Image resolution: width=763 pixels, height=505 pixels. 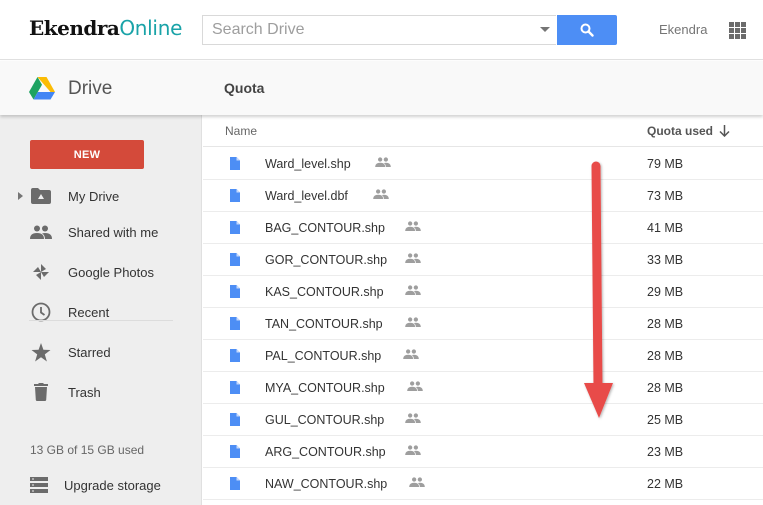 I want to click on file-name: KAS_CONTOUR.shp, so click(x=324, y=292).